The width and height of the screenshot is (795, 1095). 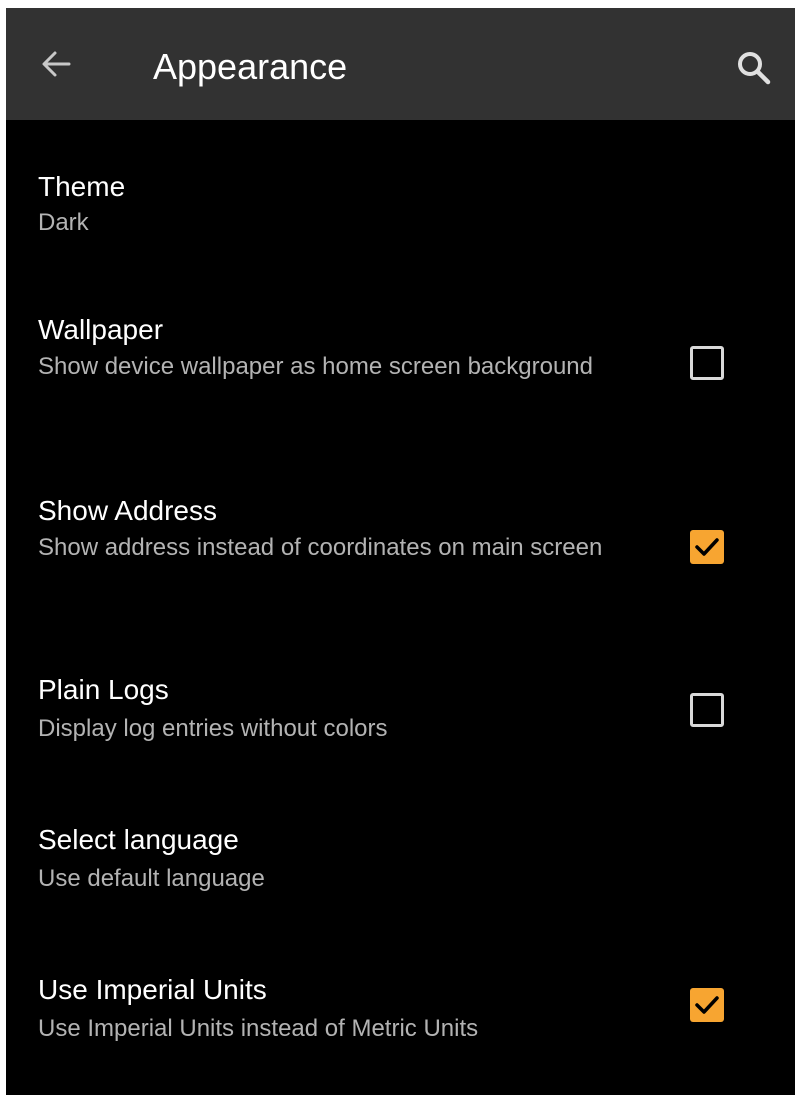 What do you see at coordinates (101, 329) in the screenshot?
I see `pref-title: Wallpaper` at bounding box center [101, 329].